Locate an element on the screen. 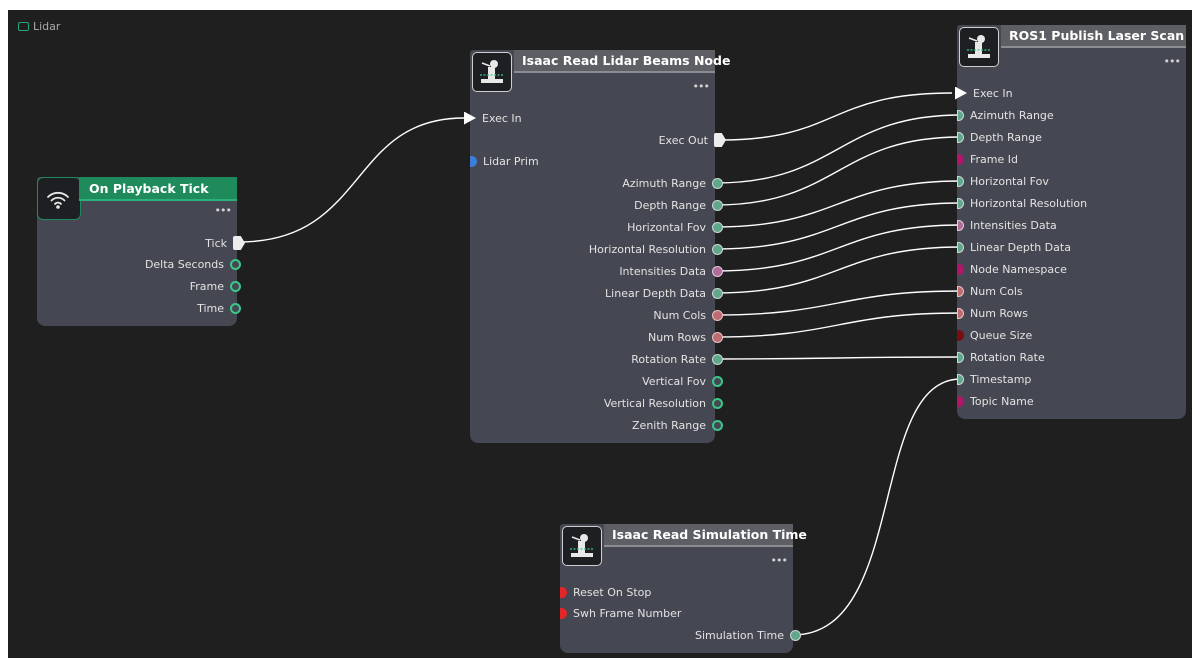 This screenshot has height=661, width=1200. port-frame: Frame is located at coordinates (215, 286).